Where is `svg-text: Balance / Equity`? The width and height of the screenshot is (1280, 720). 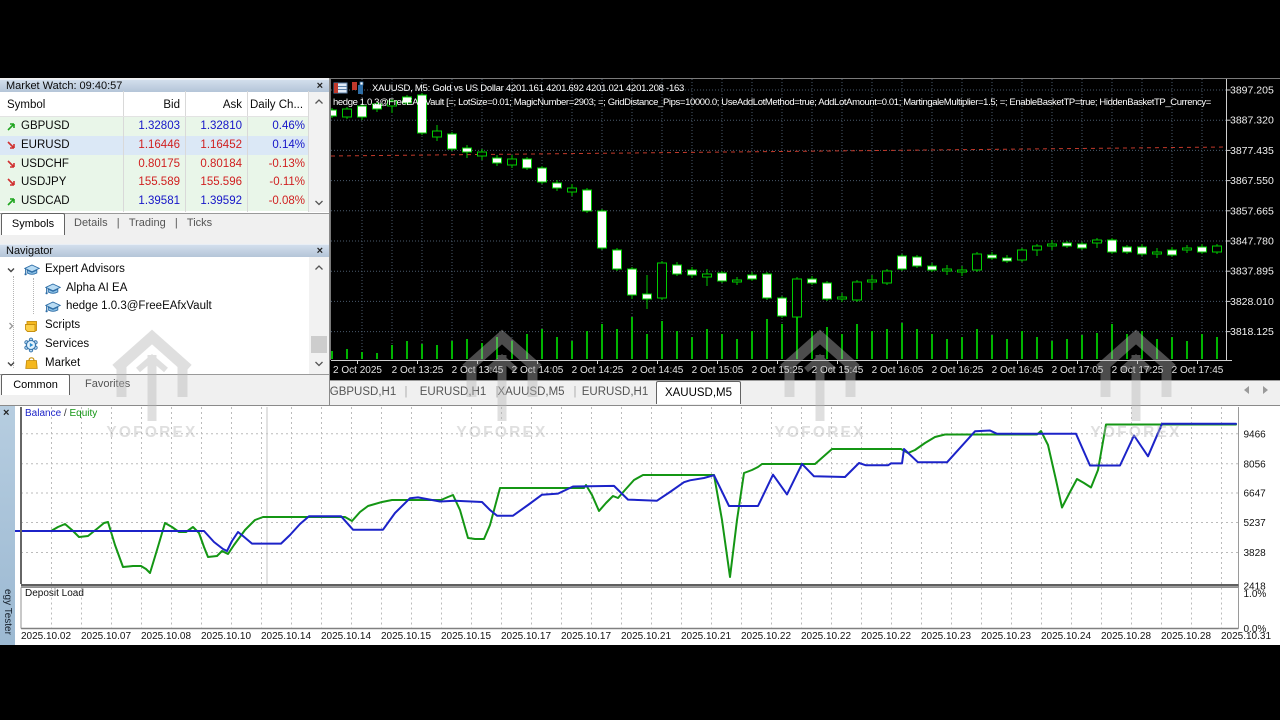
svg-text: Balance / Equity is located at coordinates (61, 413).